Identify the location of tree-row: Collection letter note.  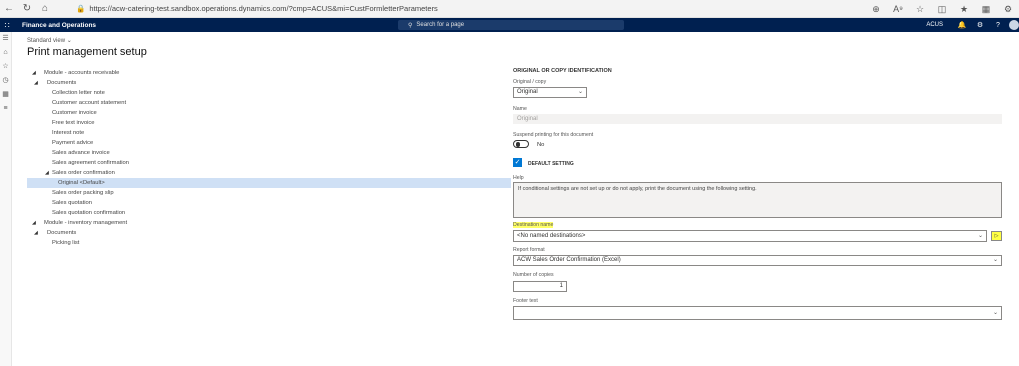
(269, 93).